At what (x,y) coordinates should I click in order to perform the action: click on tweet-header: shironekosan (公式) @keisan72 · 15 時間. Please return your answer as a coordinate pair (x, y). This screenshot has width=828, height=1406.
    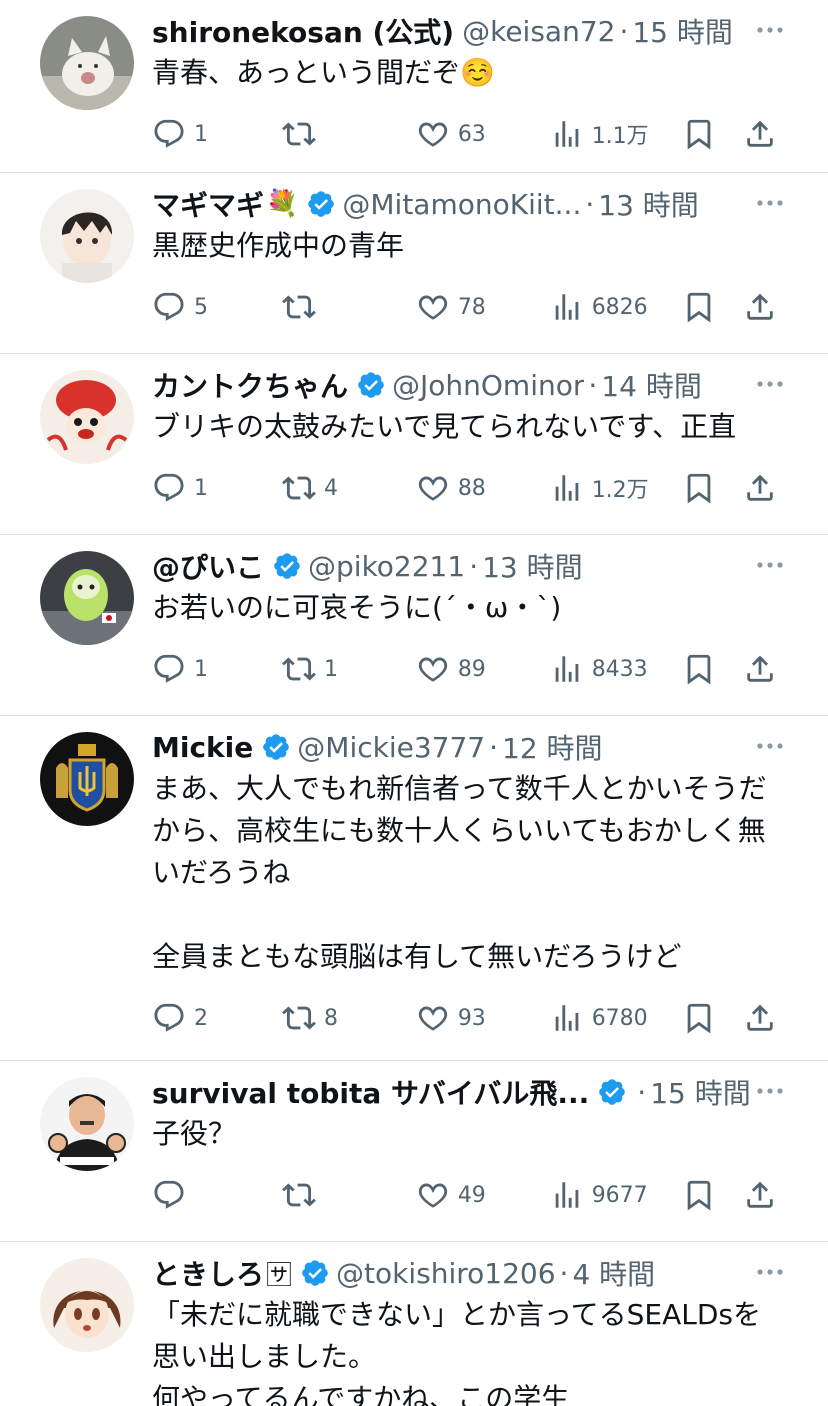
    Looking at the image, I should click on (467, 31).